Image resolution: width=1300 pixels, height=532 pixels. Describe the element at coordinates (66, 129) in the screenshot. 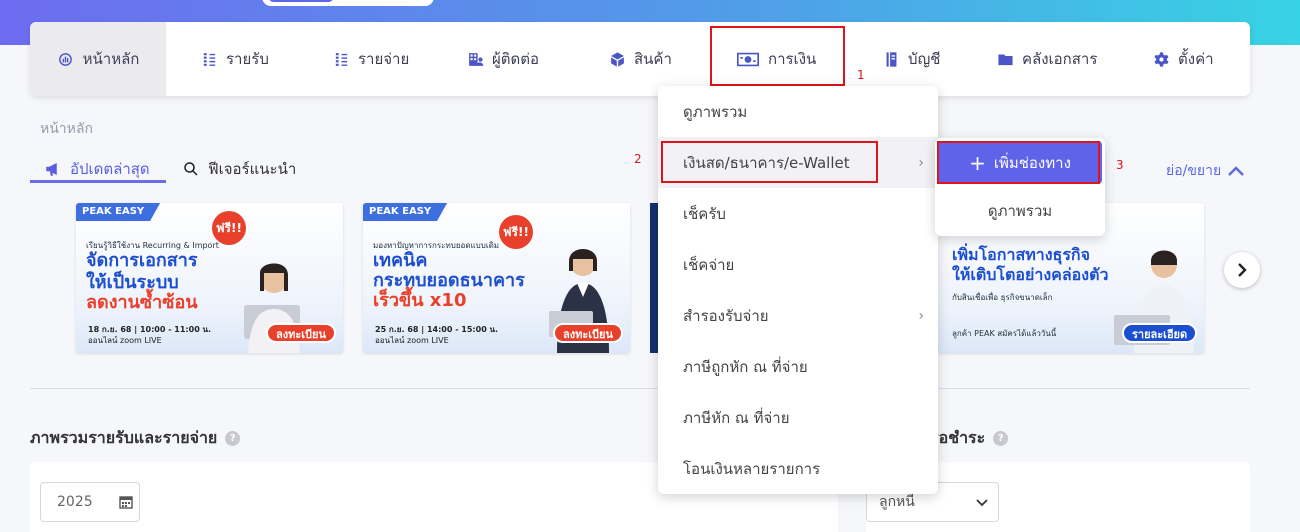

I see `breadcrumb: หน้าหลัก` at that location.